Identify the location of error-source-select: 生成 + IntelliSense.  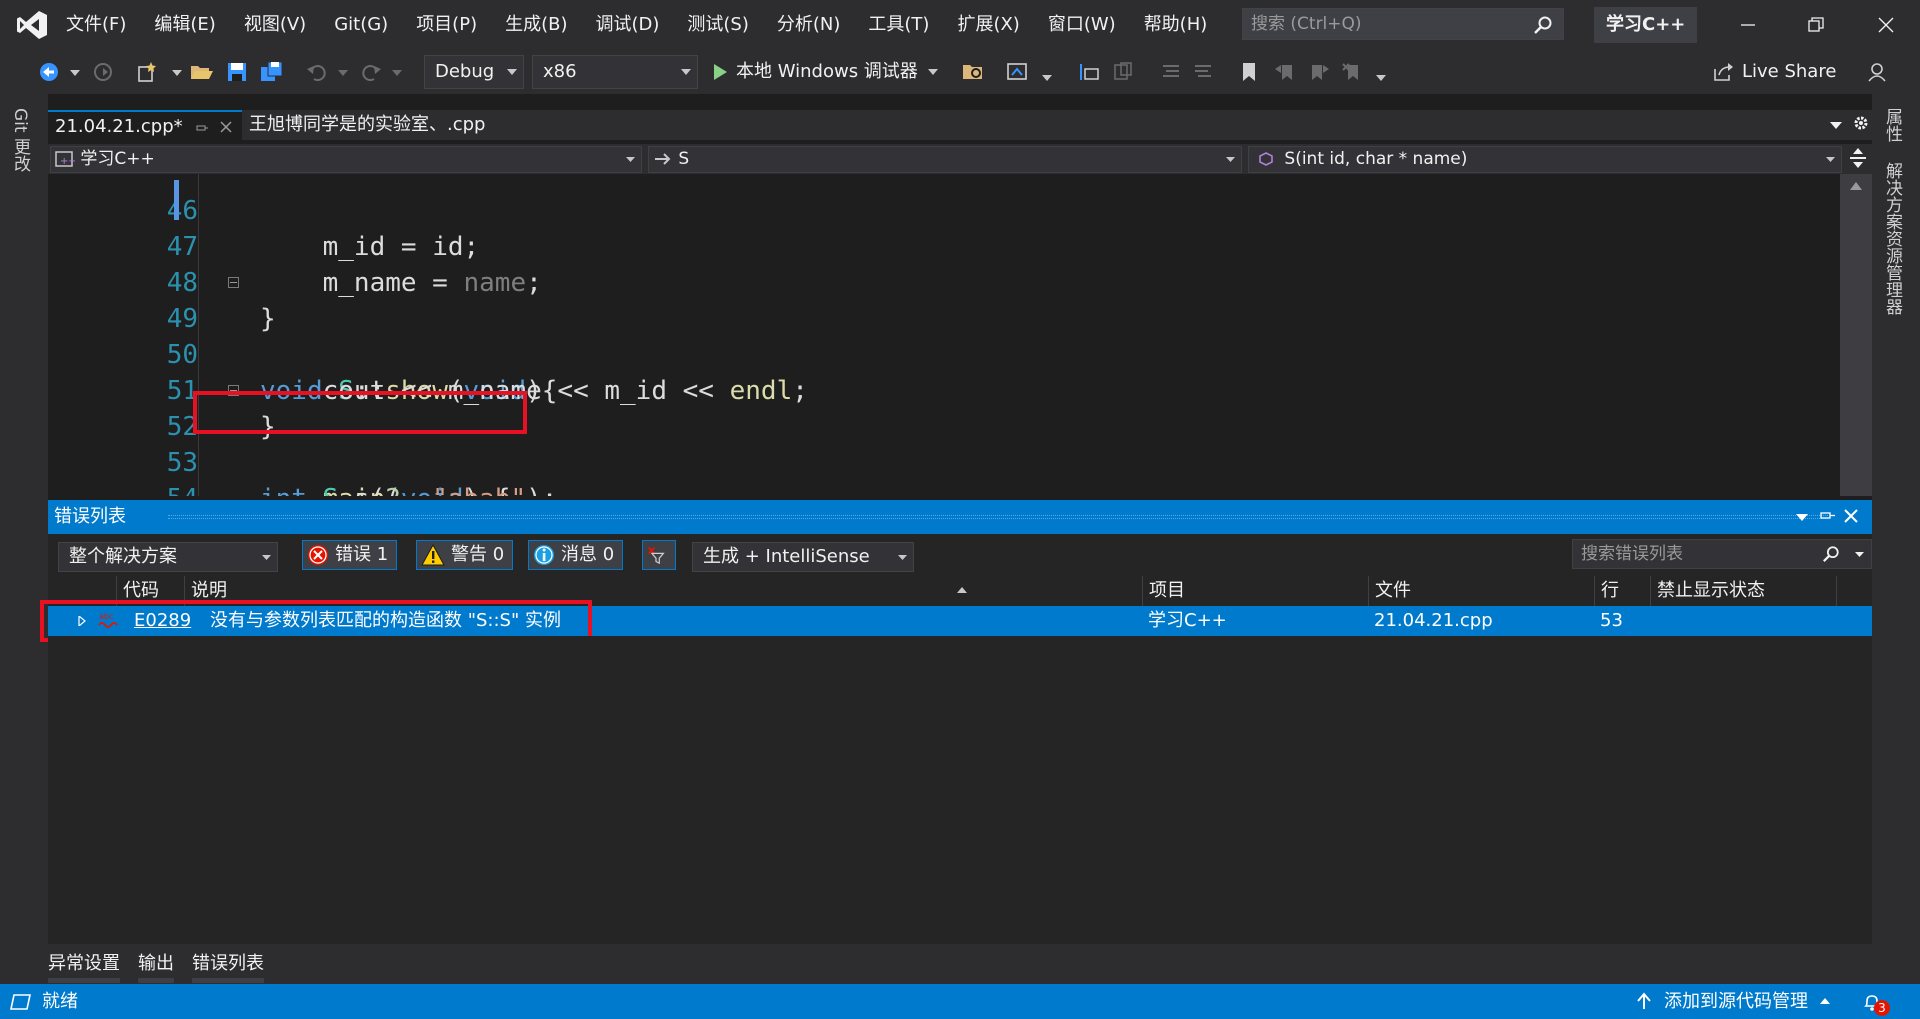
(803, 557).